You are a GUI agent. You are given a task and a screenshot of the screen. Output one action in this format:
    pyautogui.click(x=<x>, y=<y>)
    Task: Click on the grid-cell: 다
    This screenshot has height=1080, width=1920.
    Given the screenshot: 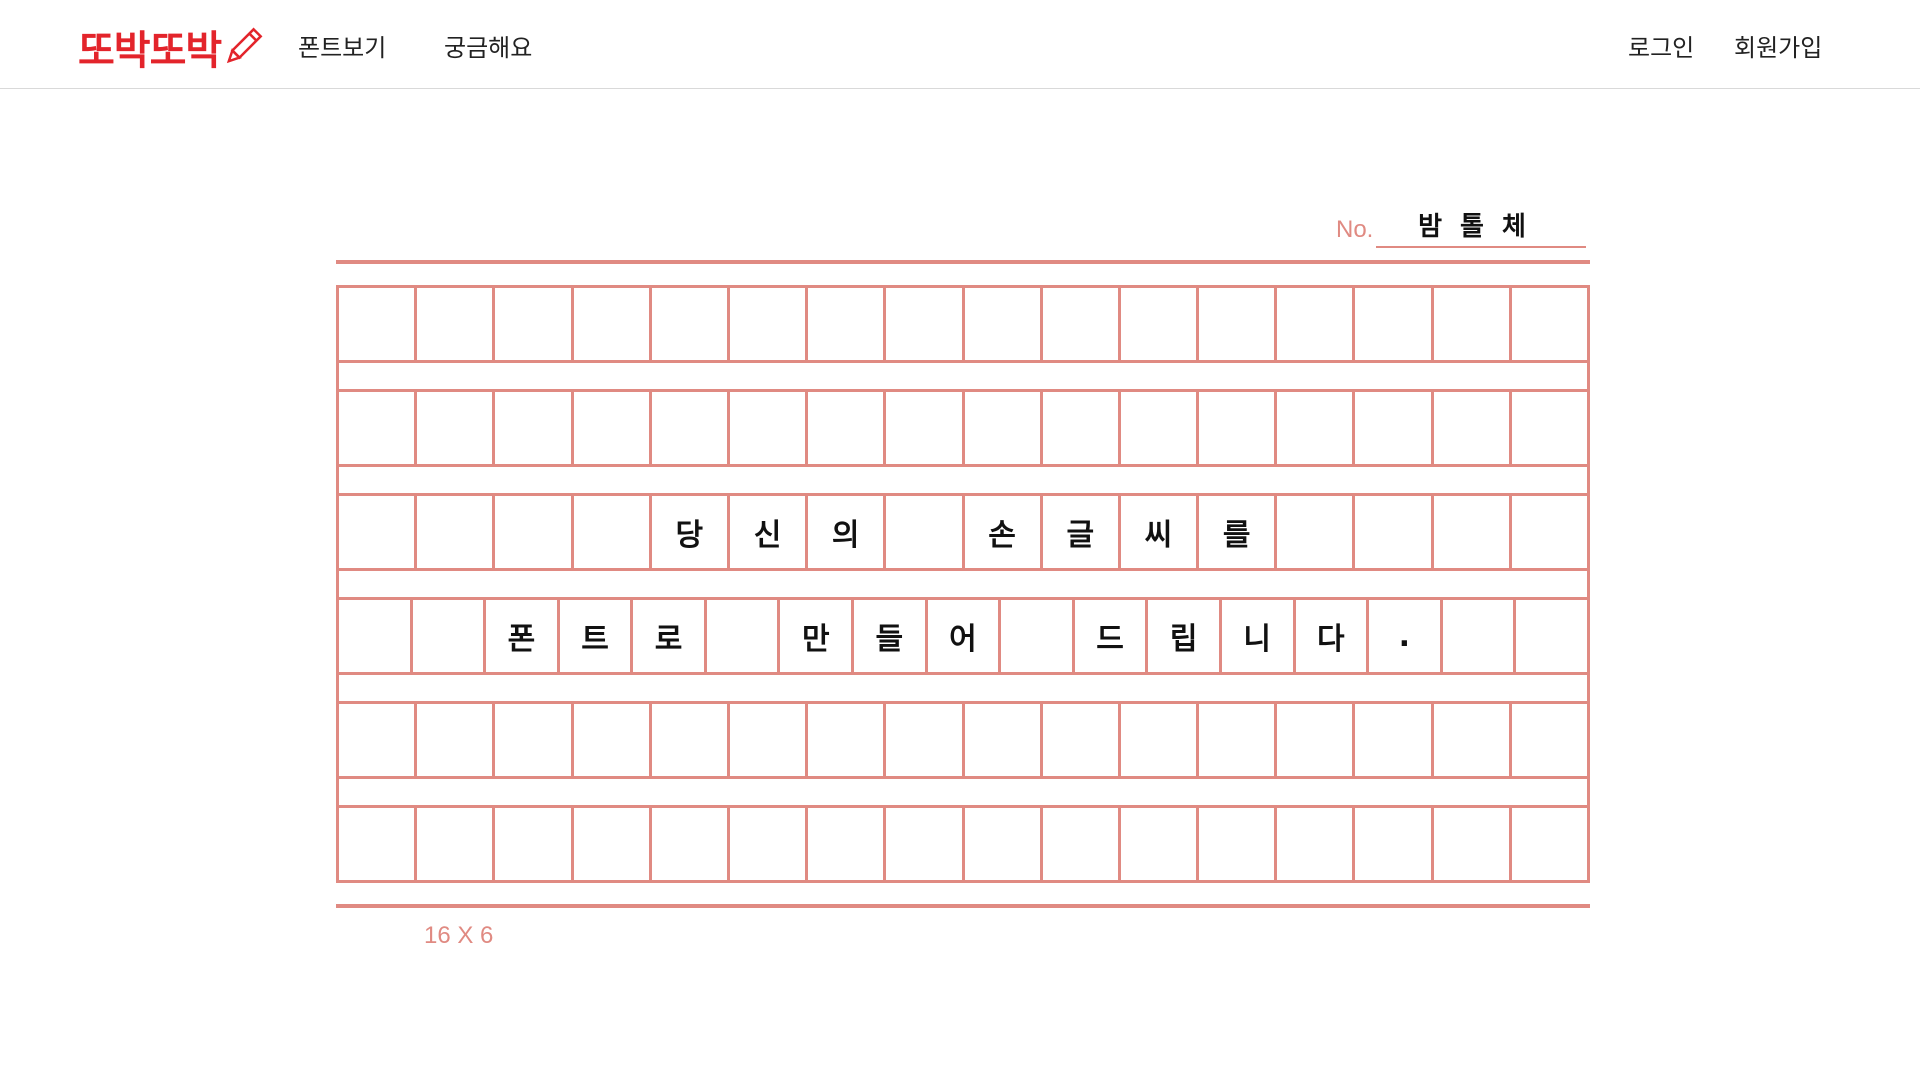 What is the action you would take?
    pyautogui.click(x=1331, y=636)
    